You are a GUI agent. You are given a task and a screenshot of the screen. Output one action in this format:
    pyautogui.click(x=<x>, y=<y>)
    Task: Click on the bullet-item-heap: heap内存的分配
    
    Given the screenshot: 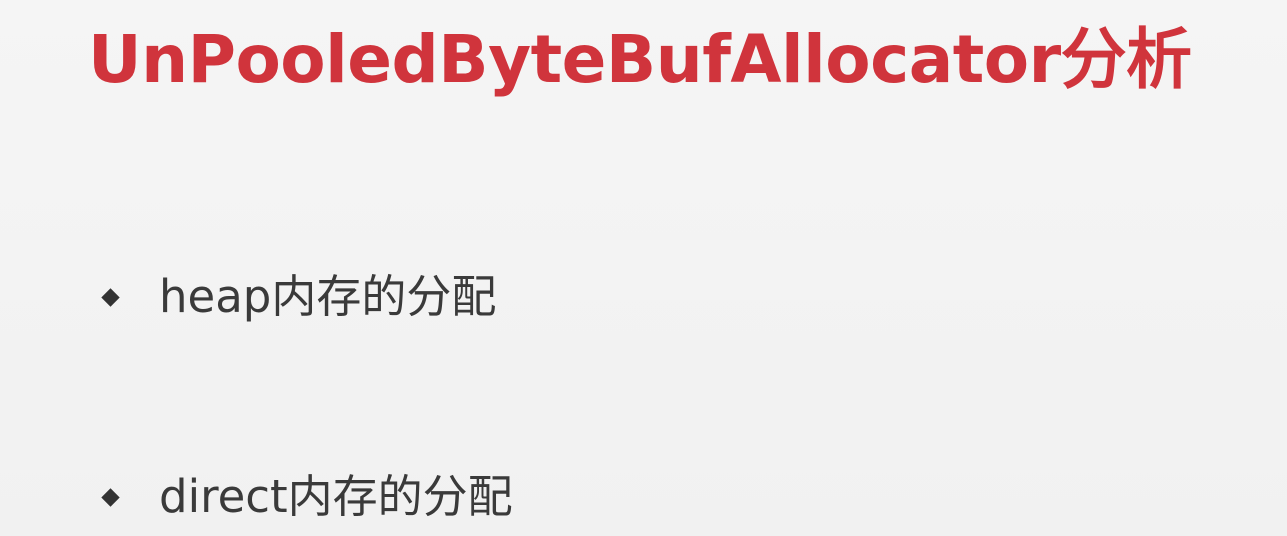 What is the action you would take?
    pyautogui.click(x=298, y=297)
    